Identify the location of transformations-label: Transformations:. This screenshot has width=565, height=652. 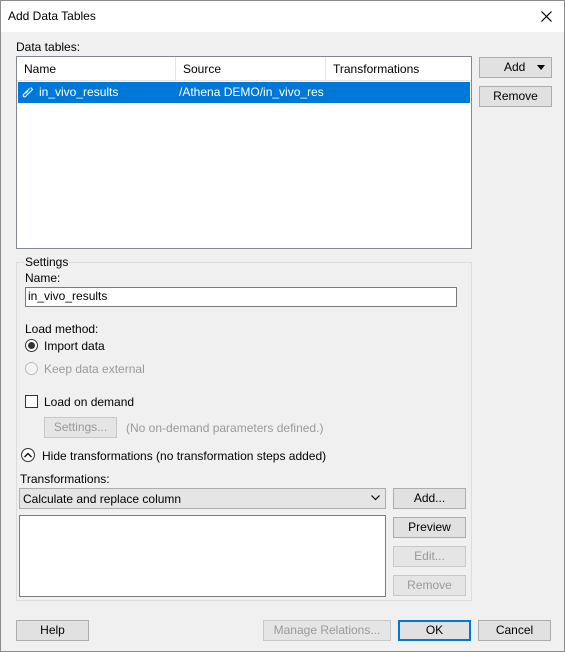
(65, 479).